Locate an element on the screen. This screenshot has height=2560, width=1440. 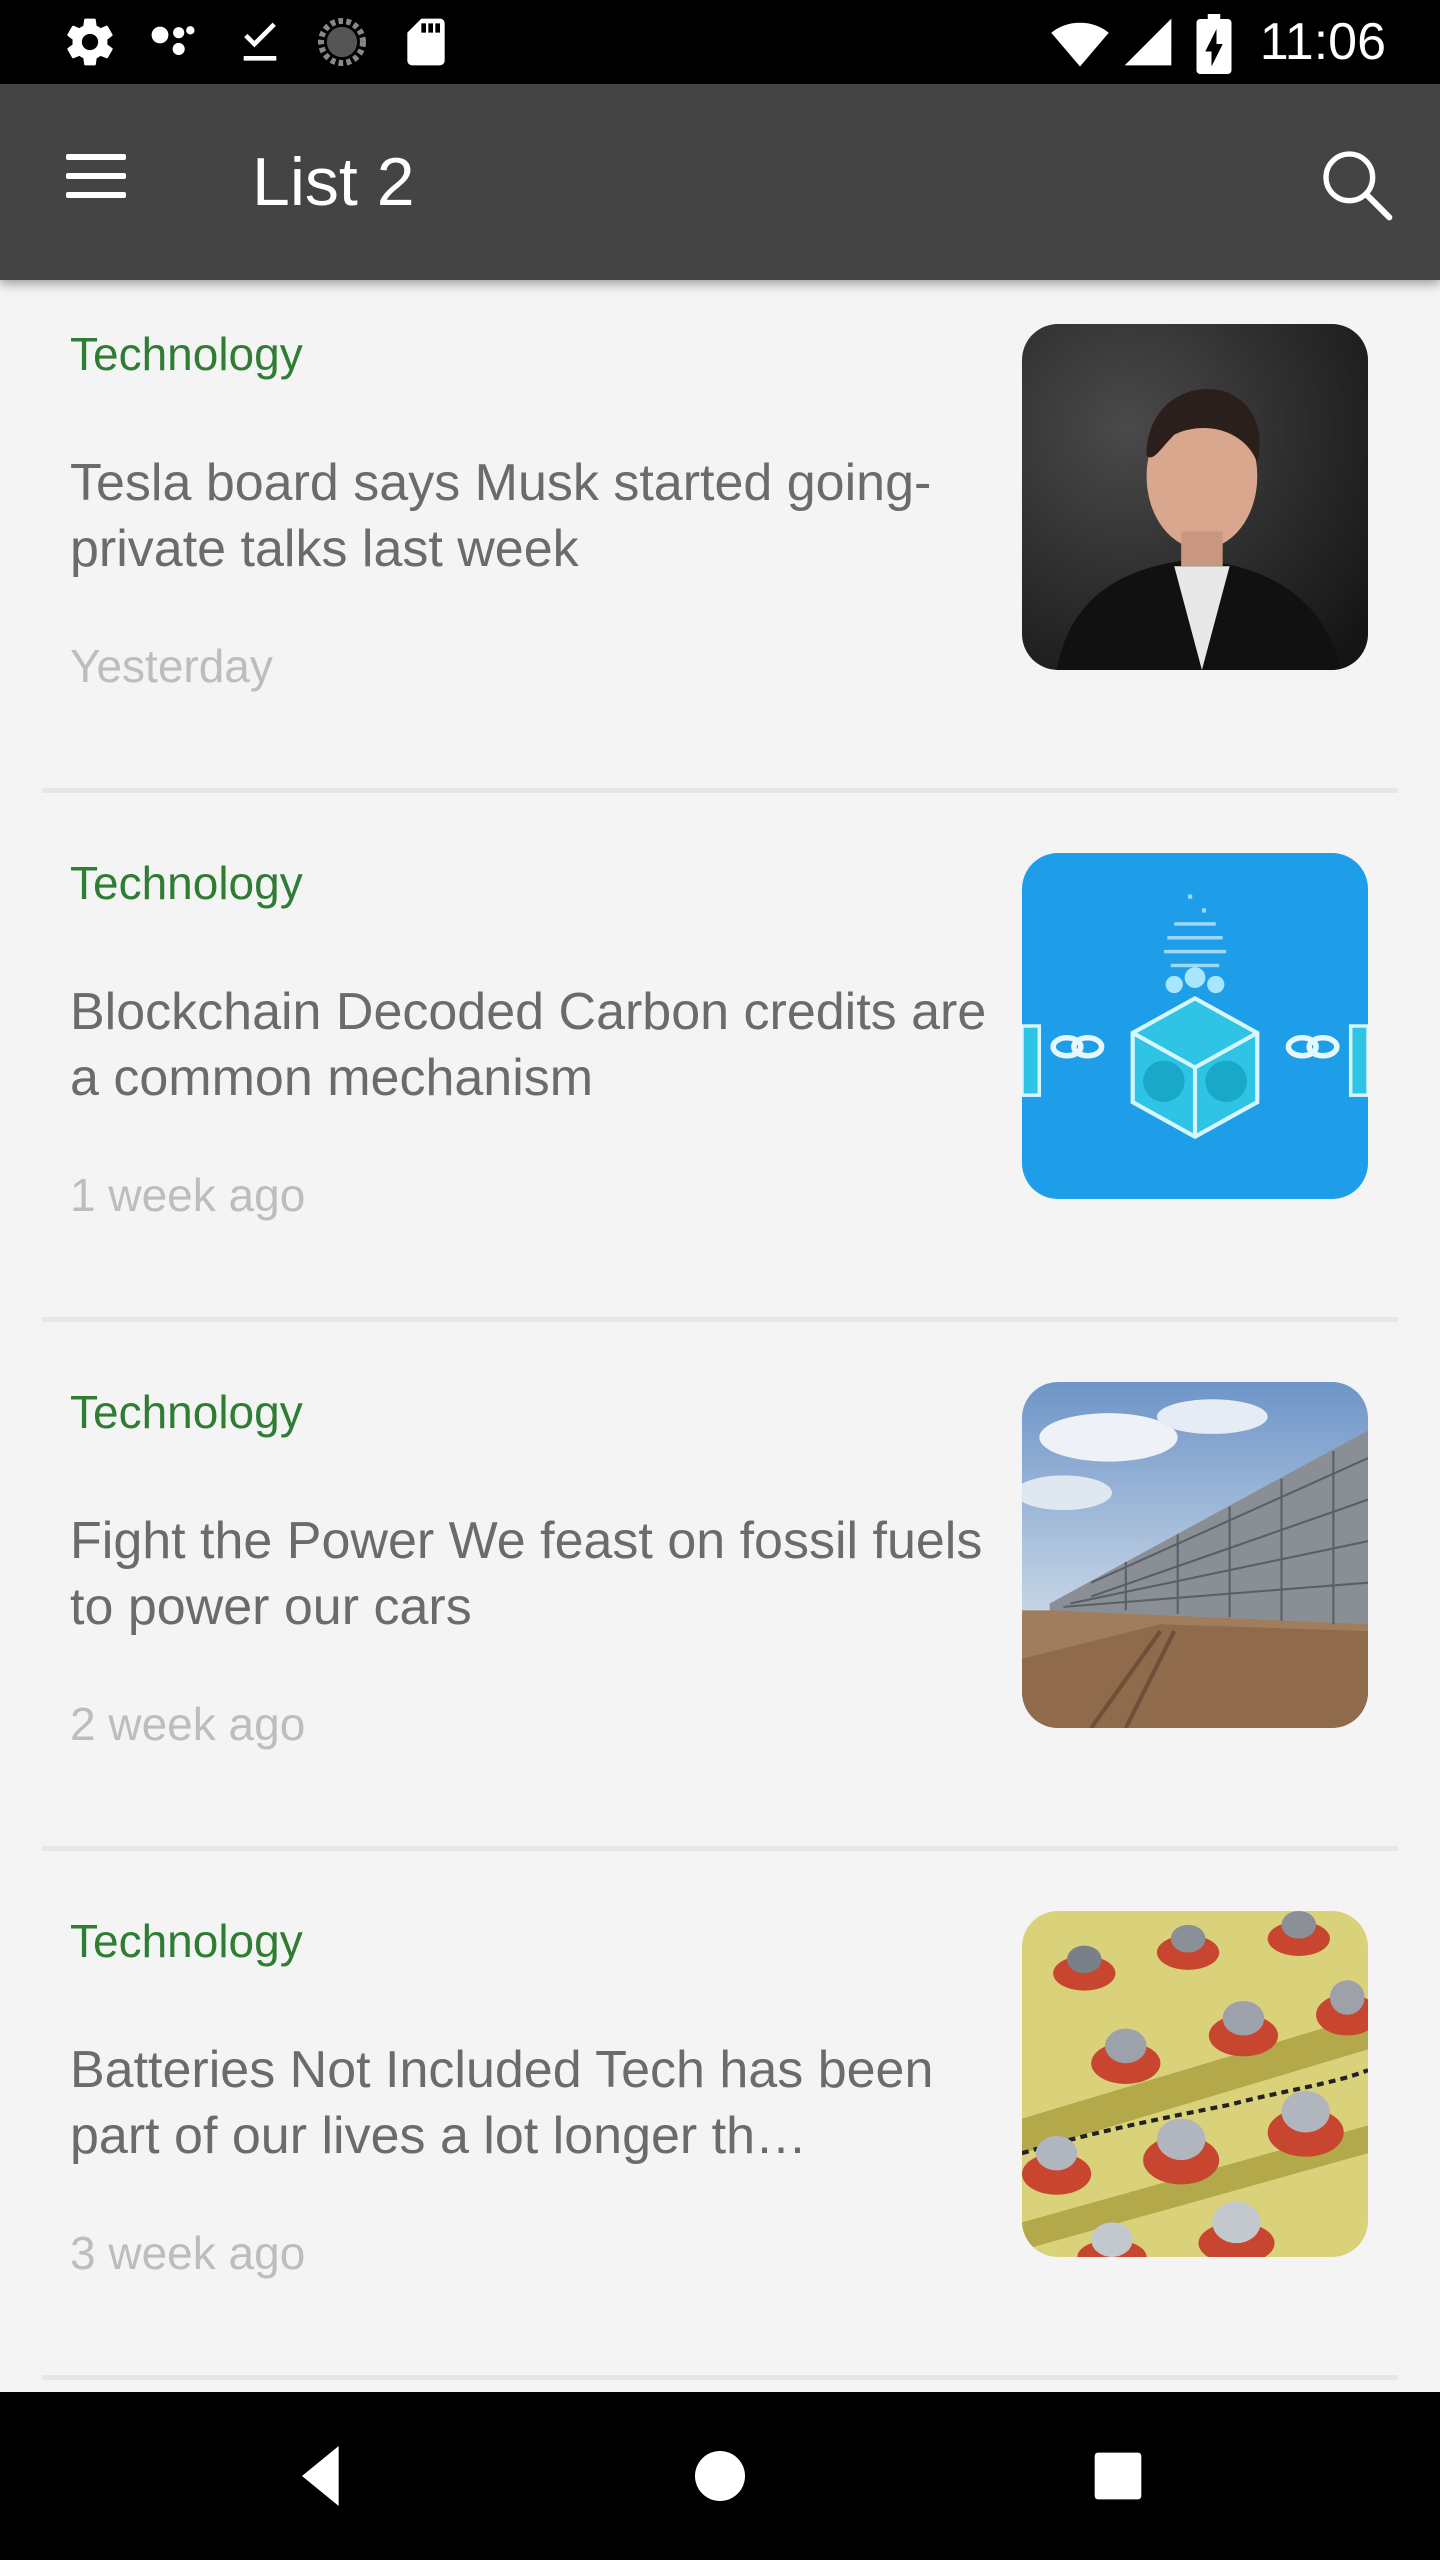
download-done-icon is located at coordinates (260, 41).